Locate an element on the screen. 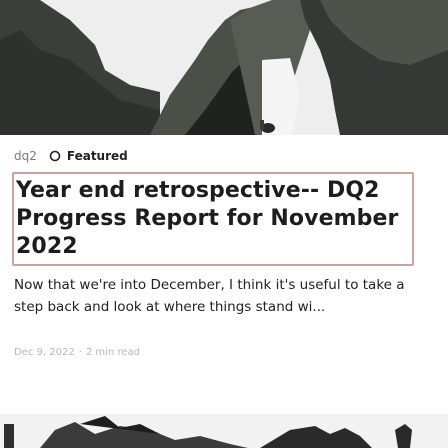  featured-badge: Featured is located at coordinates (88, 156).